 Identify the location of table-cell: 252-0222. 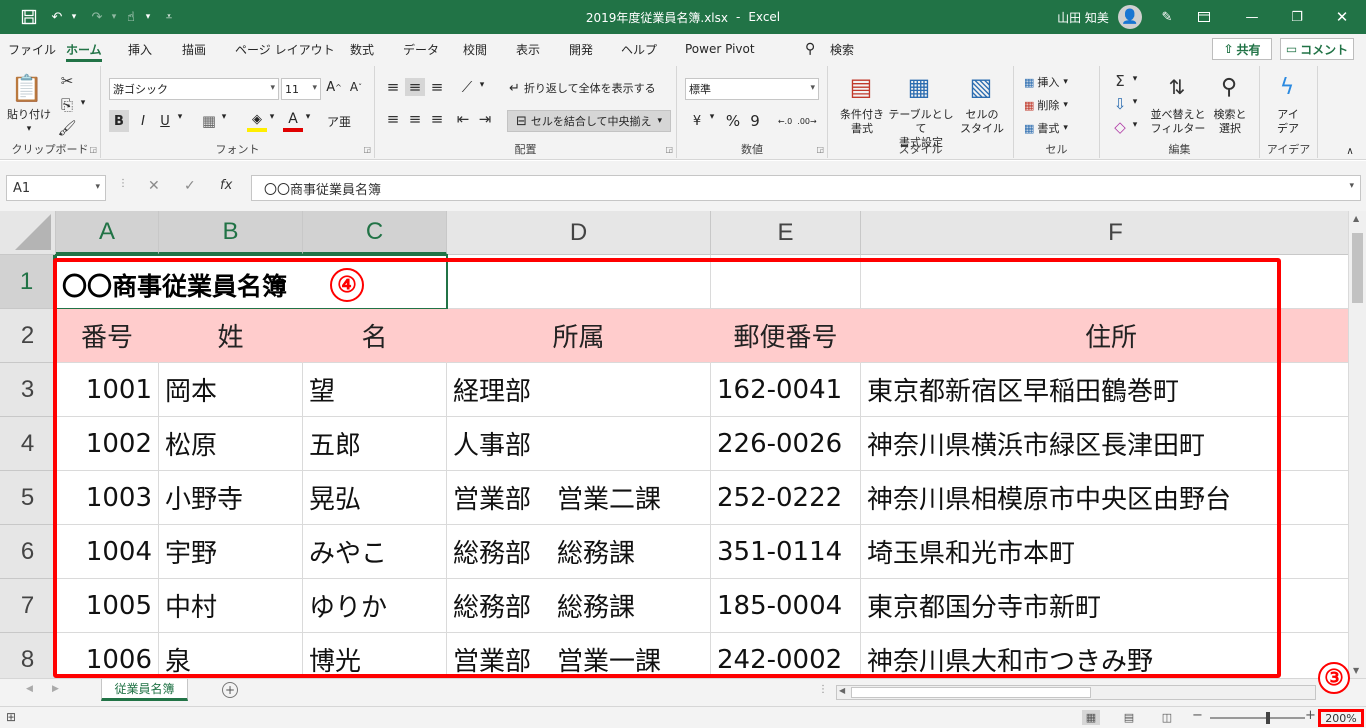
(786, 498).